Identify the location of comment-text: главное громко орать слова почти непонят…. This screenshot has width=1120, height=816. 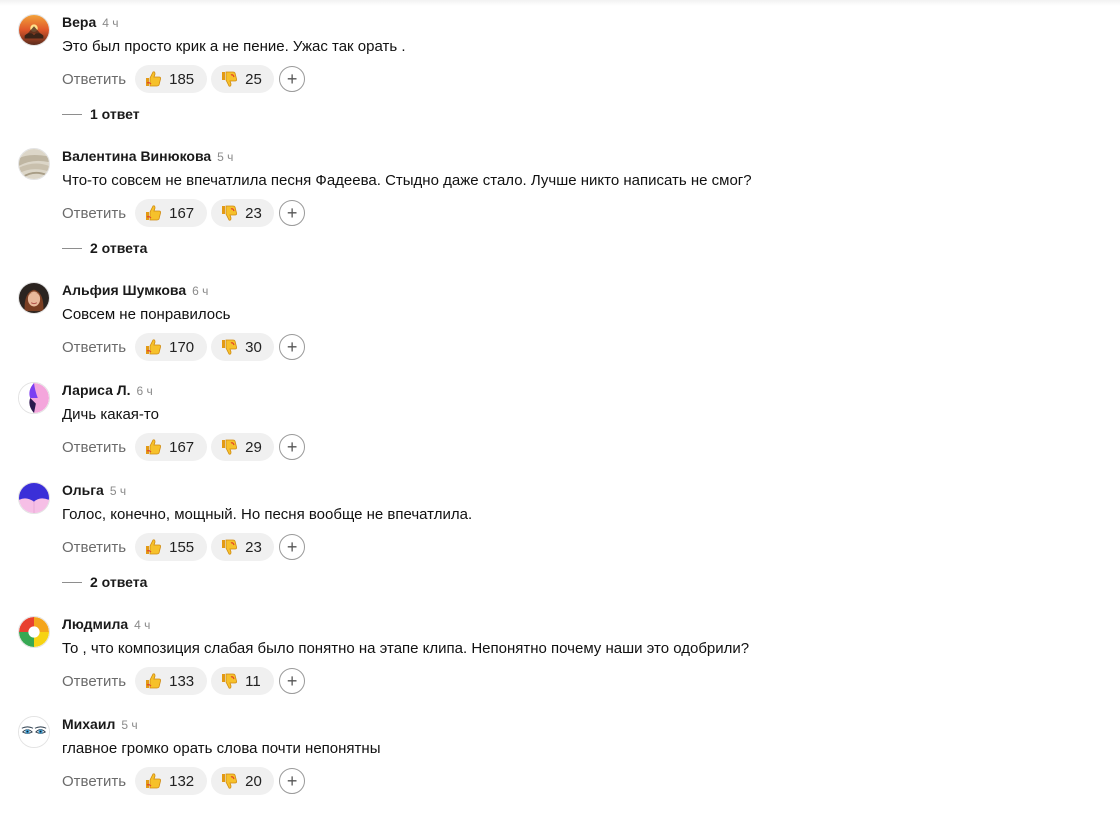
(221, 748).